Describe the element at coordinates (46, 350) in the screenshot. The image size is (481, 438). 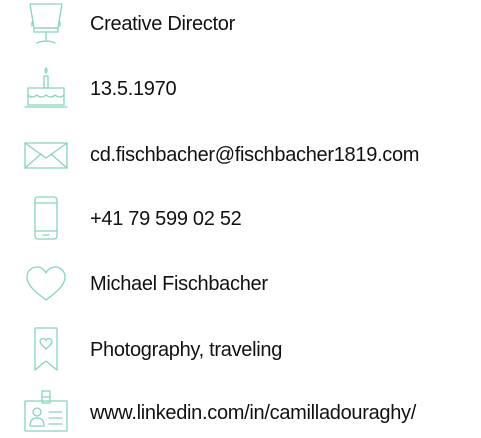
I see `bookmark-heart-icon` at that location.